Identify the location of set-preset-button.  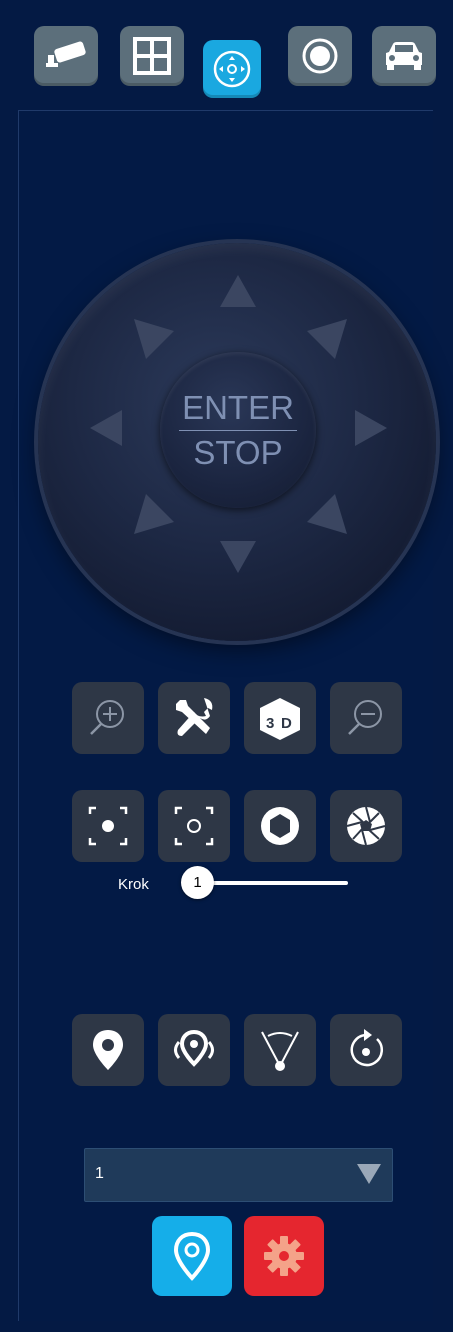
(284, 1256).